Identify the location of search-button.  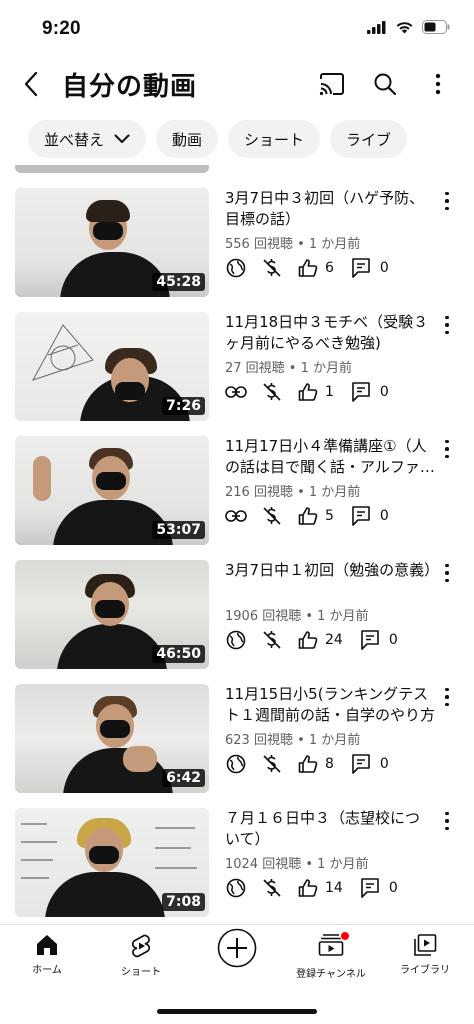
(385, 84).